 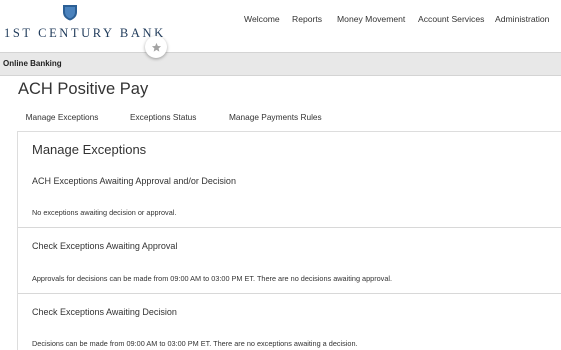 What do you see at coordinates (307, 19) in the screenshot?
I see `nav-reports: Reports` at bounding box center [307, 19].